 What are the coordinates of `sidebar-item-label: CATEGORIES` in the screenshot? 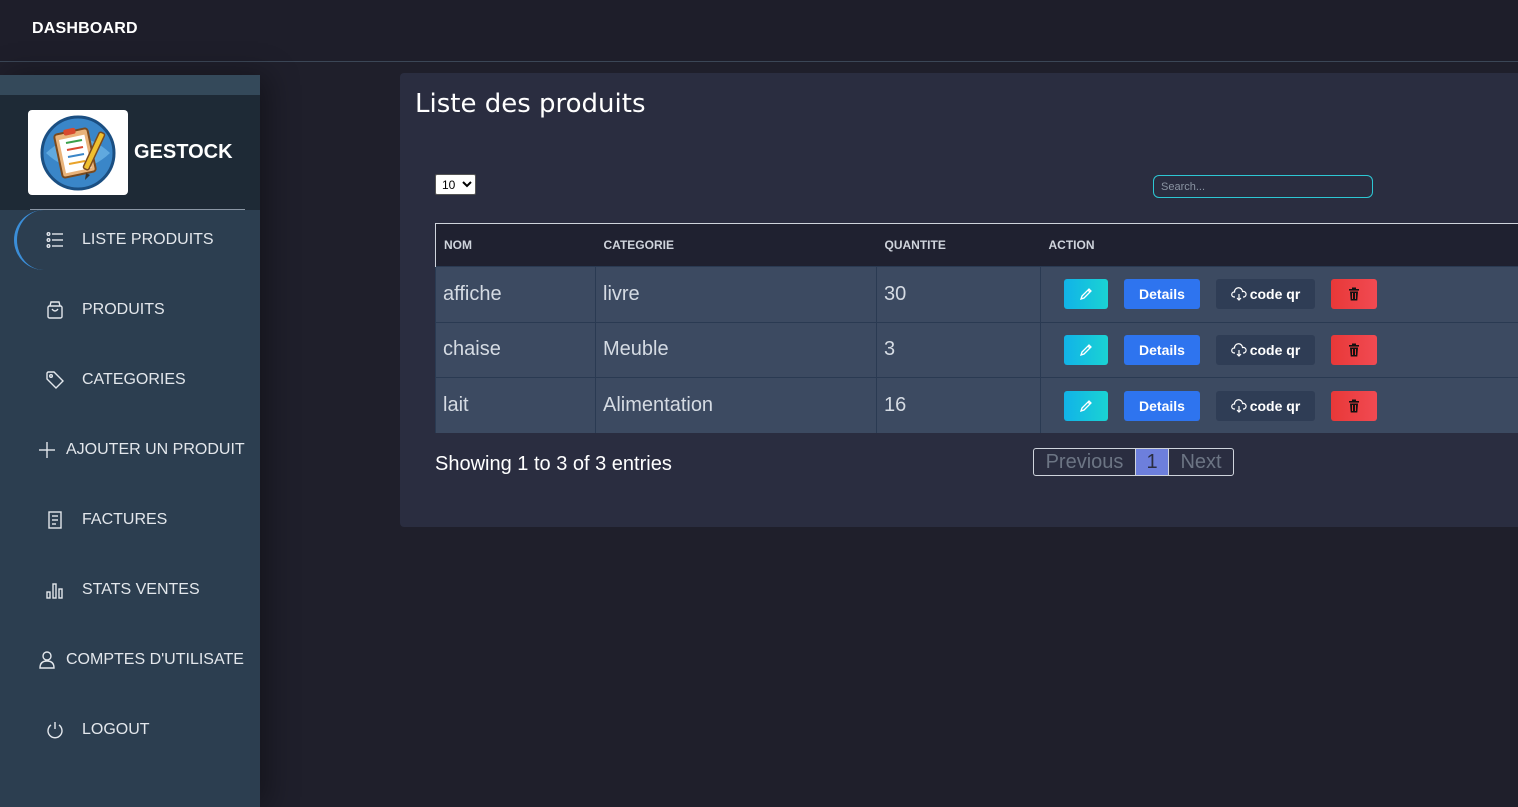 It's located at (134, 379).